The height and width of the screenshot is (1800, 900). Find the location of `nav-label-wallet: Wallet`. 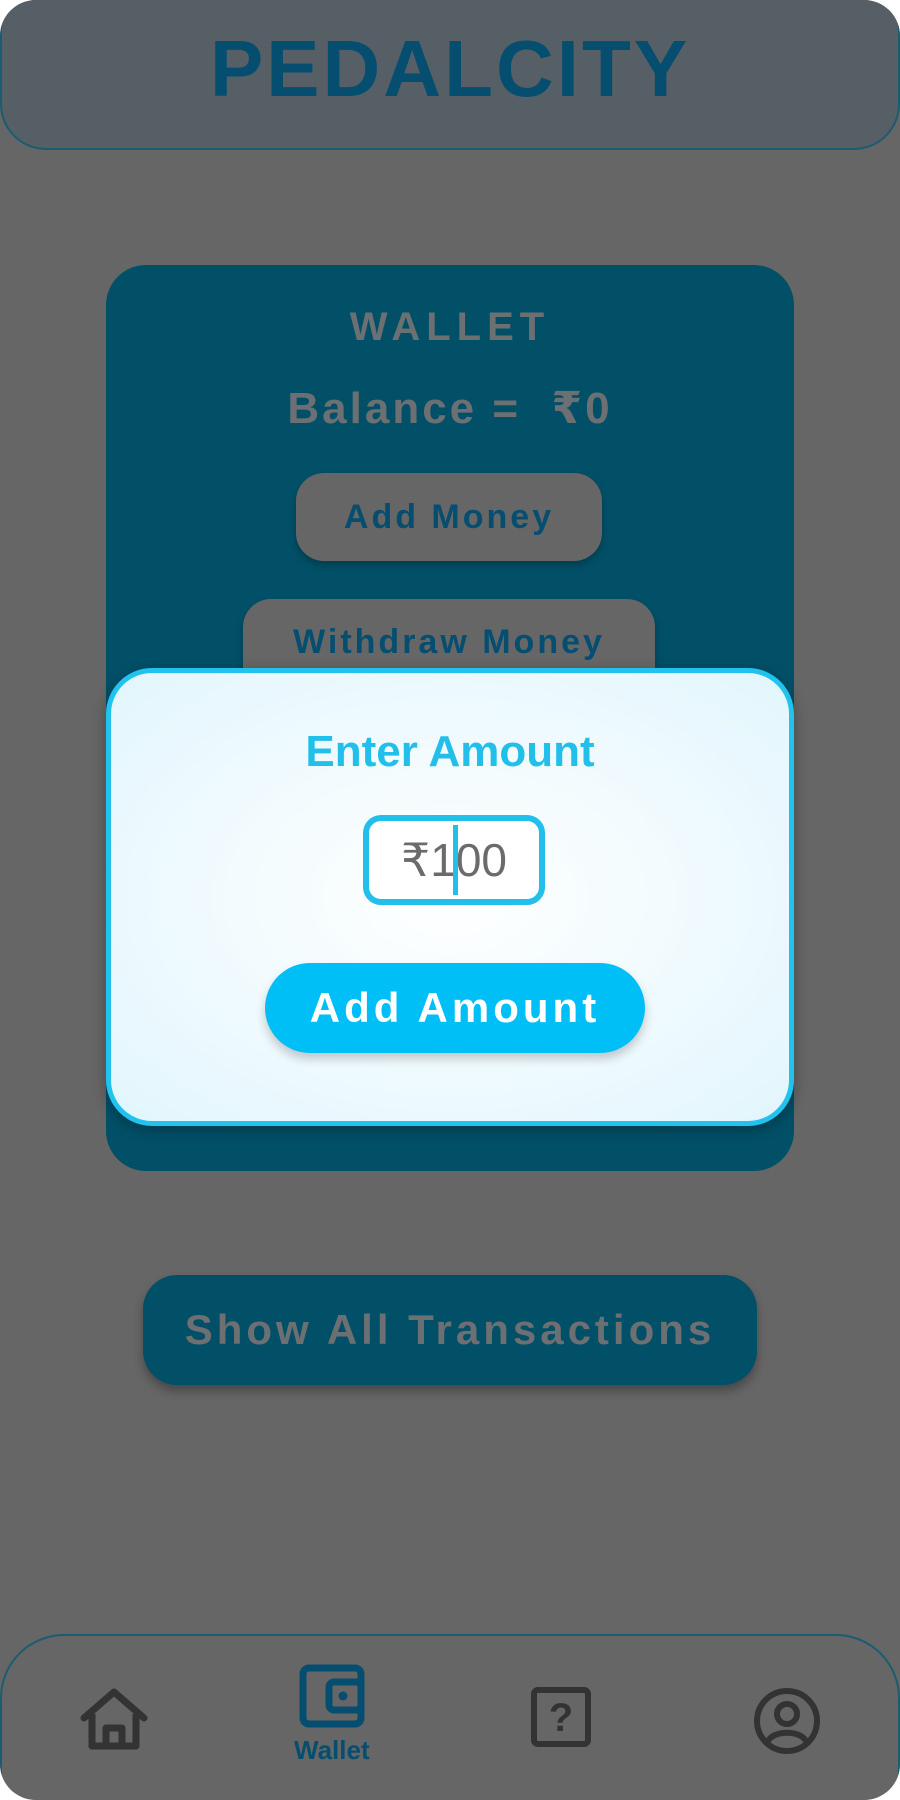

nav-label-wallet: Wallet is located at coordinates (332, 1750).